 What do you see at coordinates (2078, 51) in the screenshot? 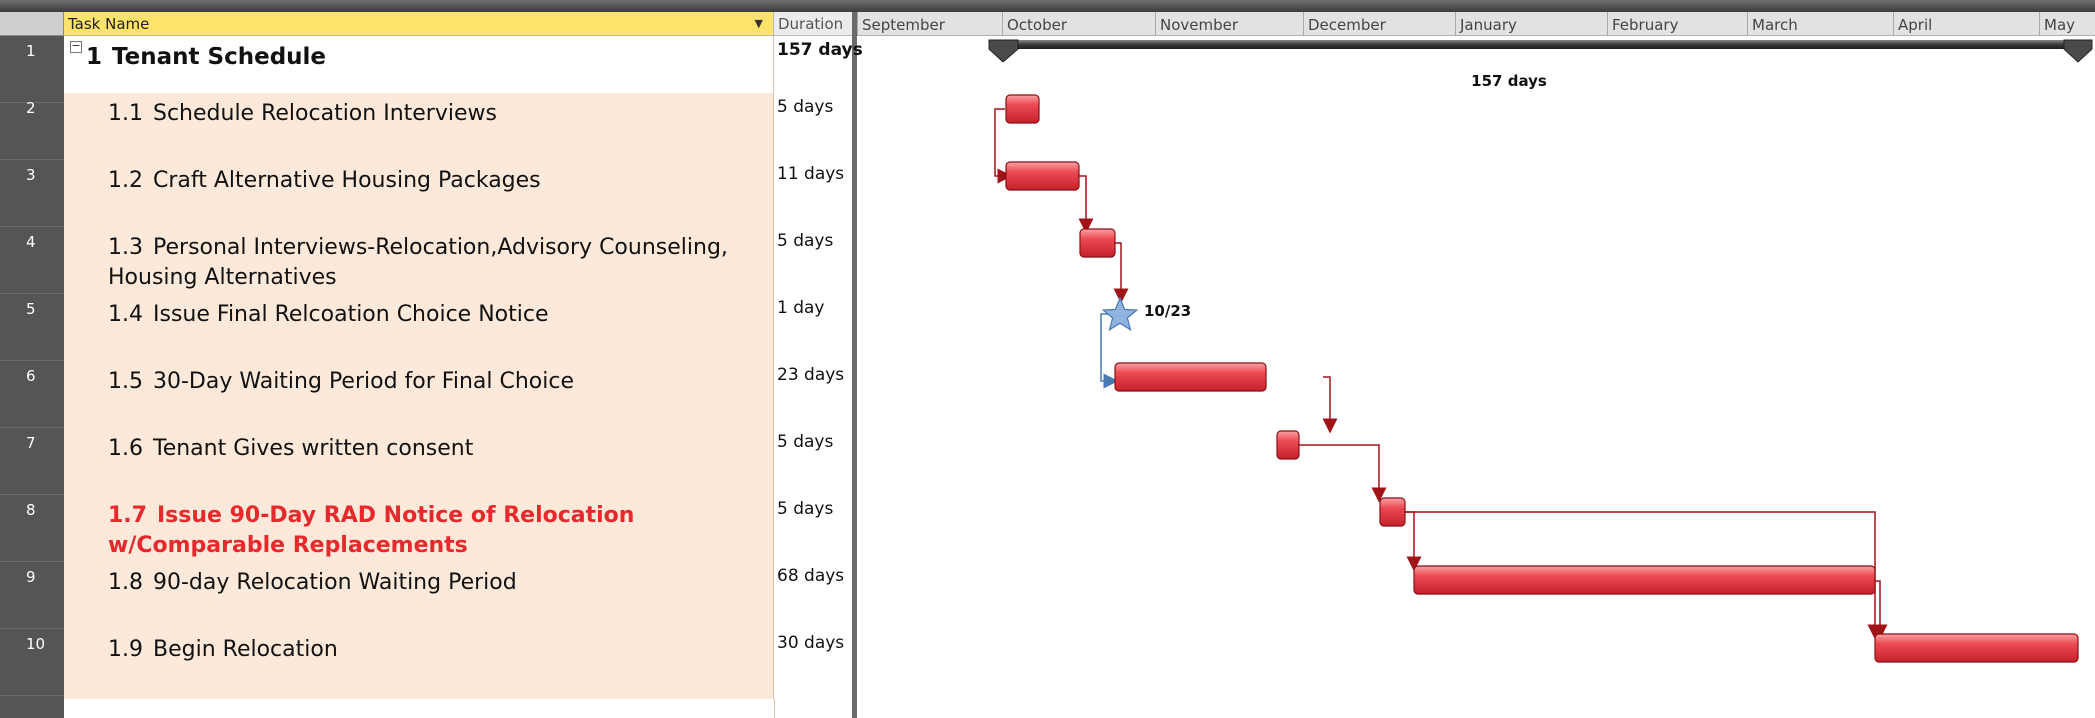
I see `summary-end-cap` at bounding box center [2078, 51].